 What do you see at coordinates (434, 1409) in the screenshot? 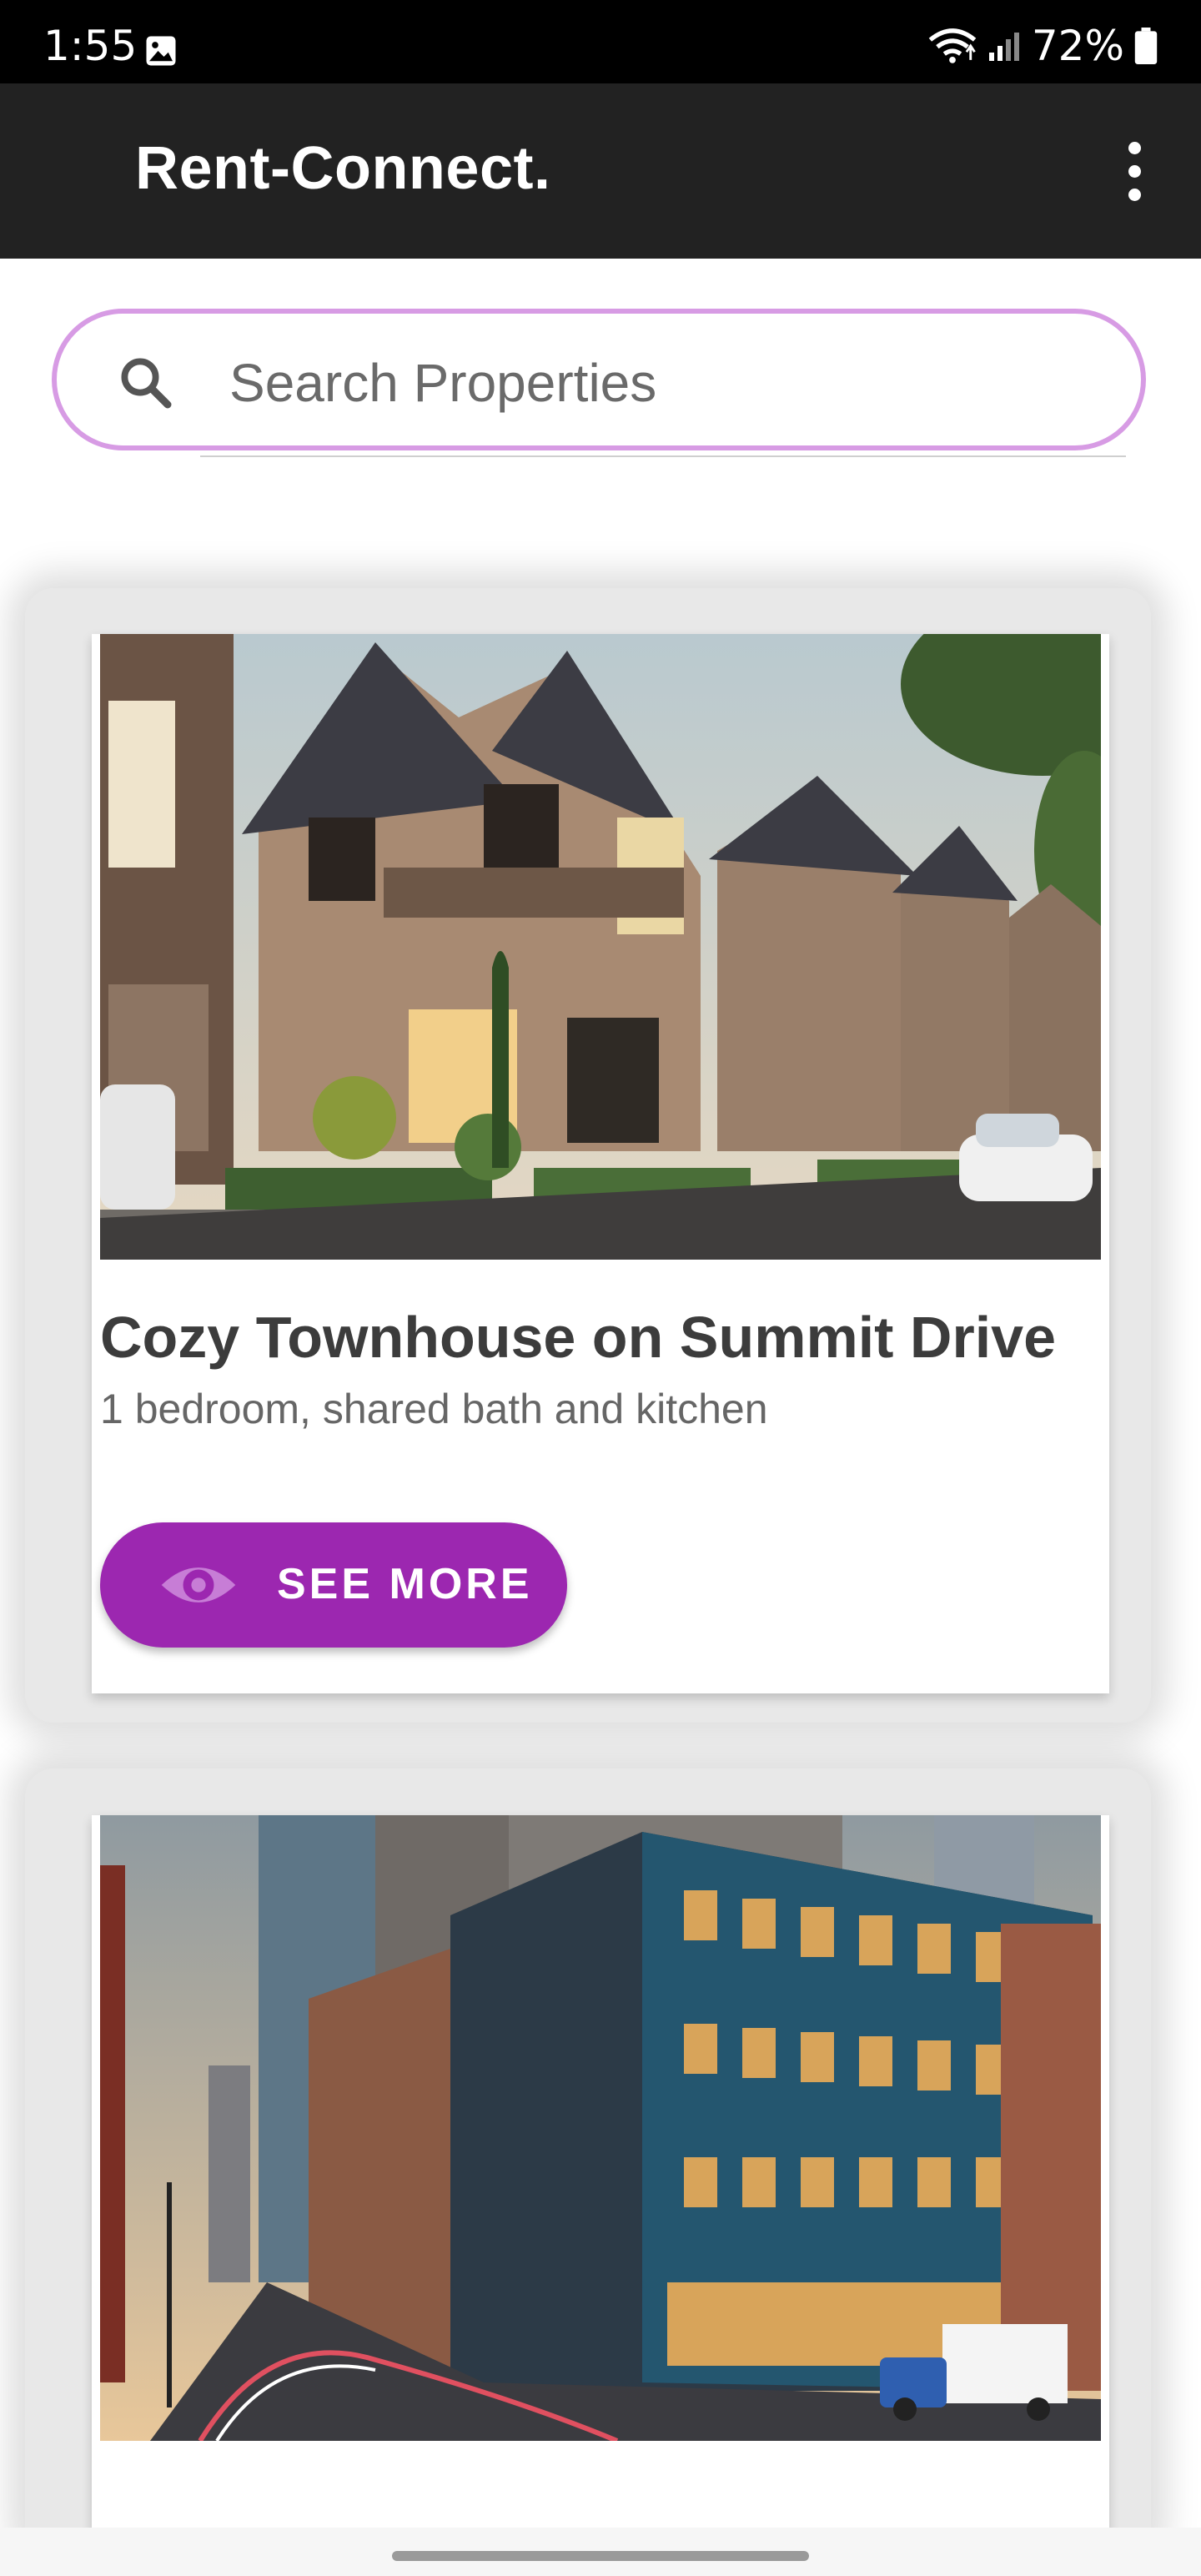
I see `listing-description: 1 bedroom, shared bath and kitchen` at bounding box center [434, 1409].